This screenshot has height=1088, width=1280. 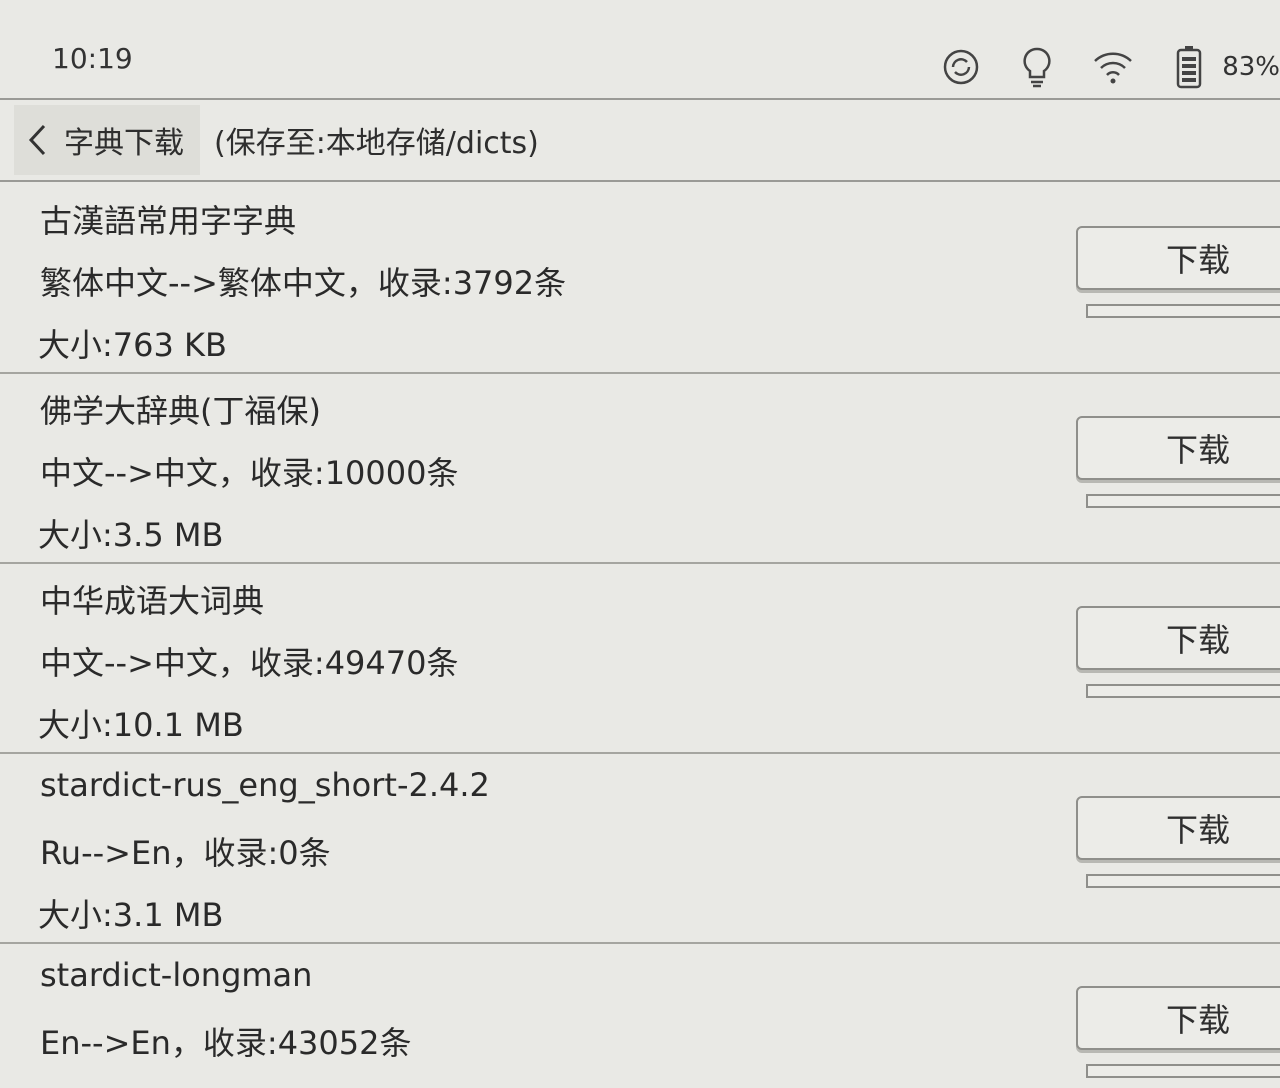 I want to click on dictionary-description: 中文-->中文，收录:10000条, so click(x=249, y=473).